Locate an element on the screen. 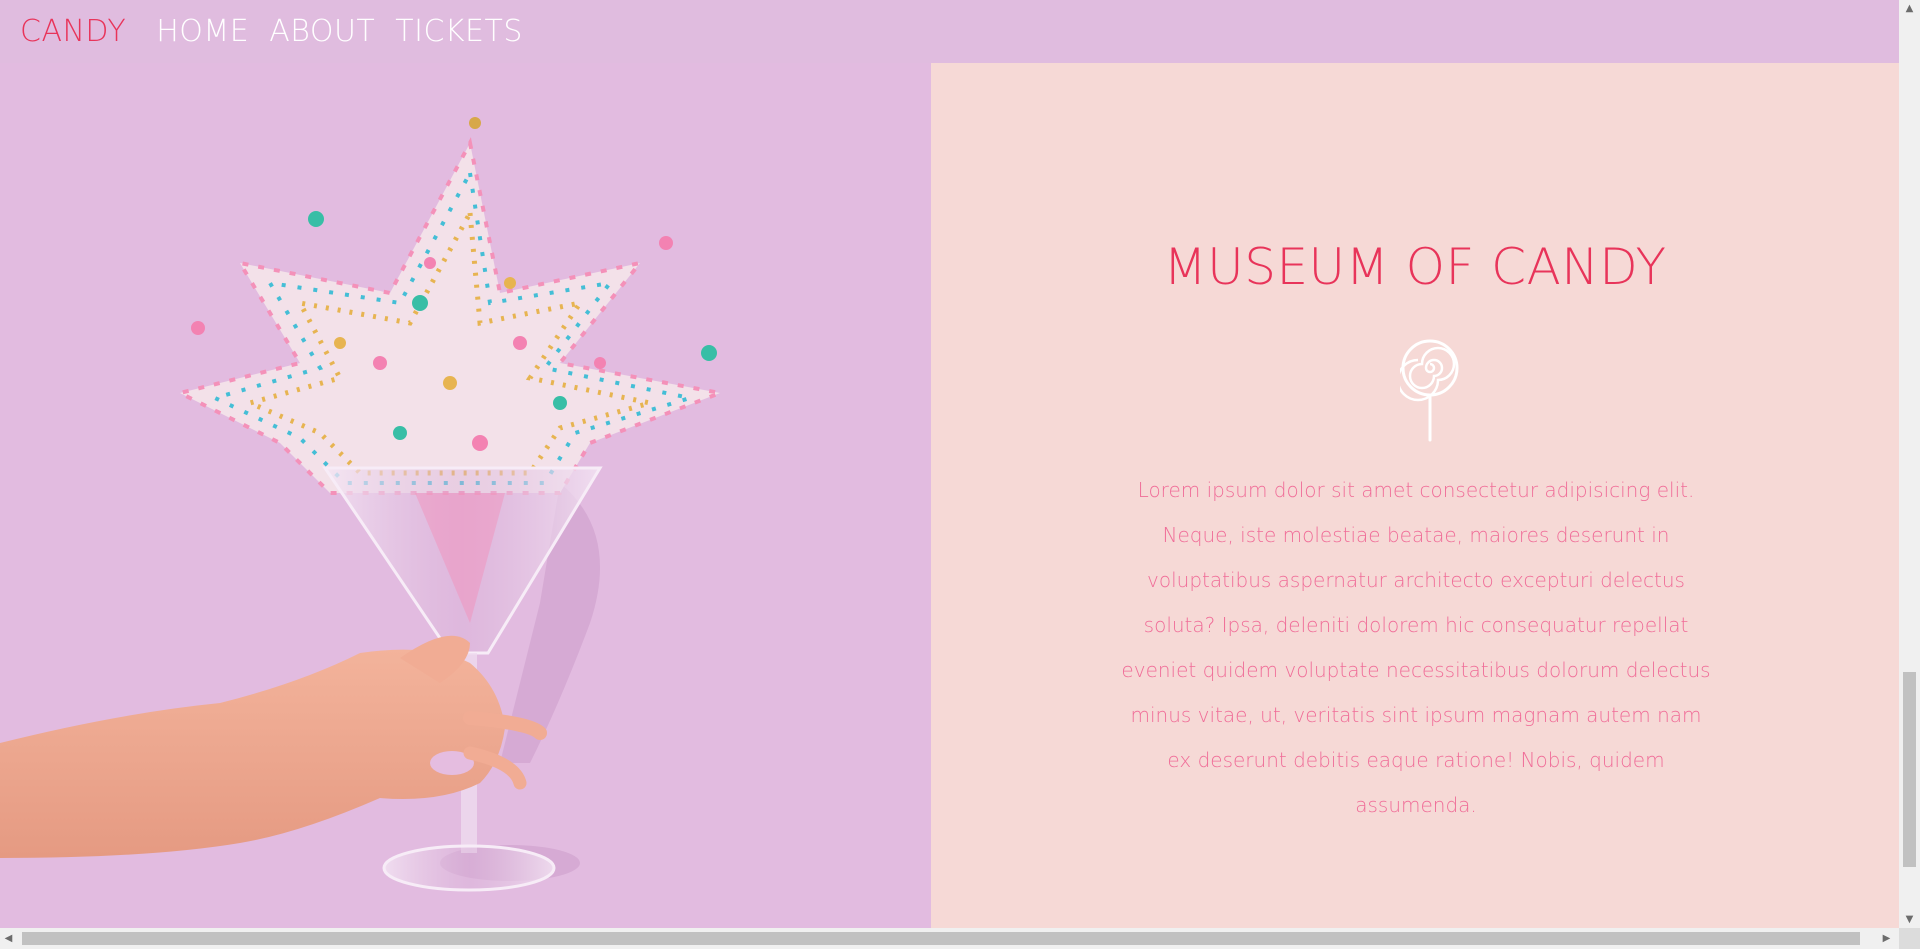 This screenshot has width=1920, height=949. scroll-up-icon: ▲ is located at coordinates (1909, 8).